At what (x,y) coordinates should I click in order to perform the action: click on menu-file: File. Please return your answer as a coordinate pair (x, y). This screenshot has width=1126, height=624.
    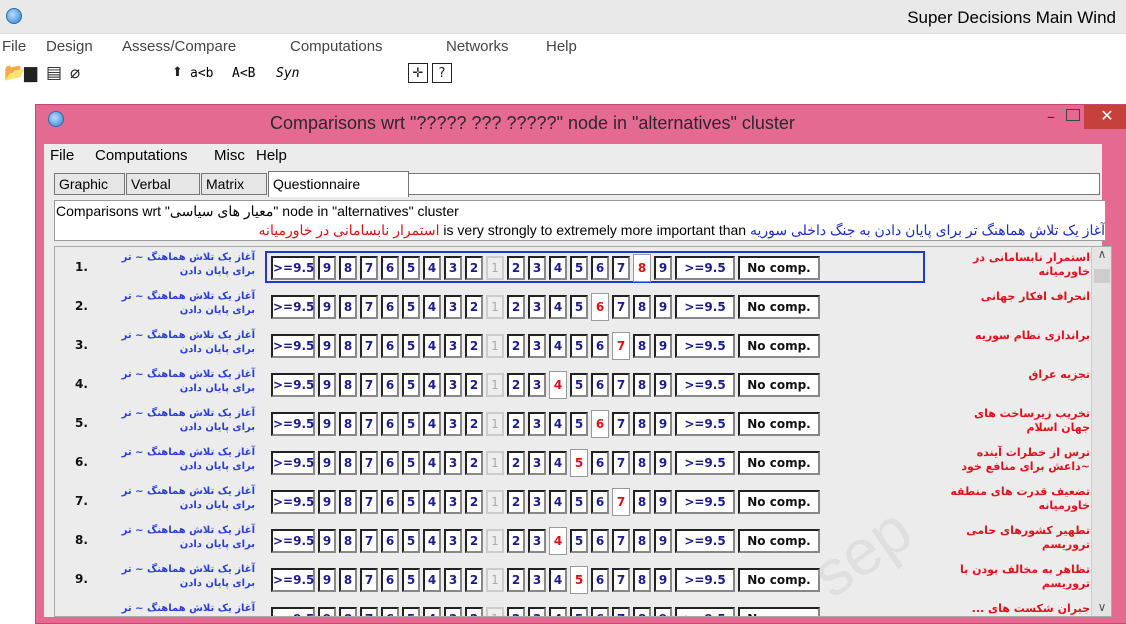
    Looking at the image, I should click on (14, 46).